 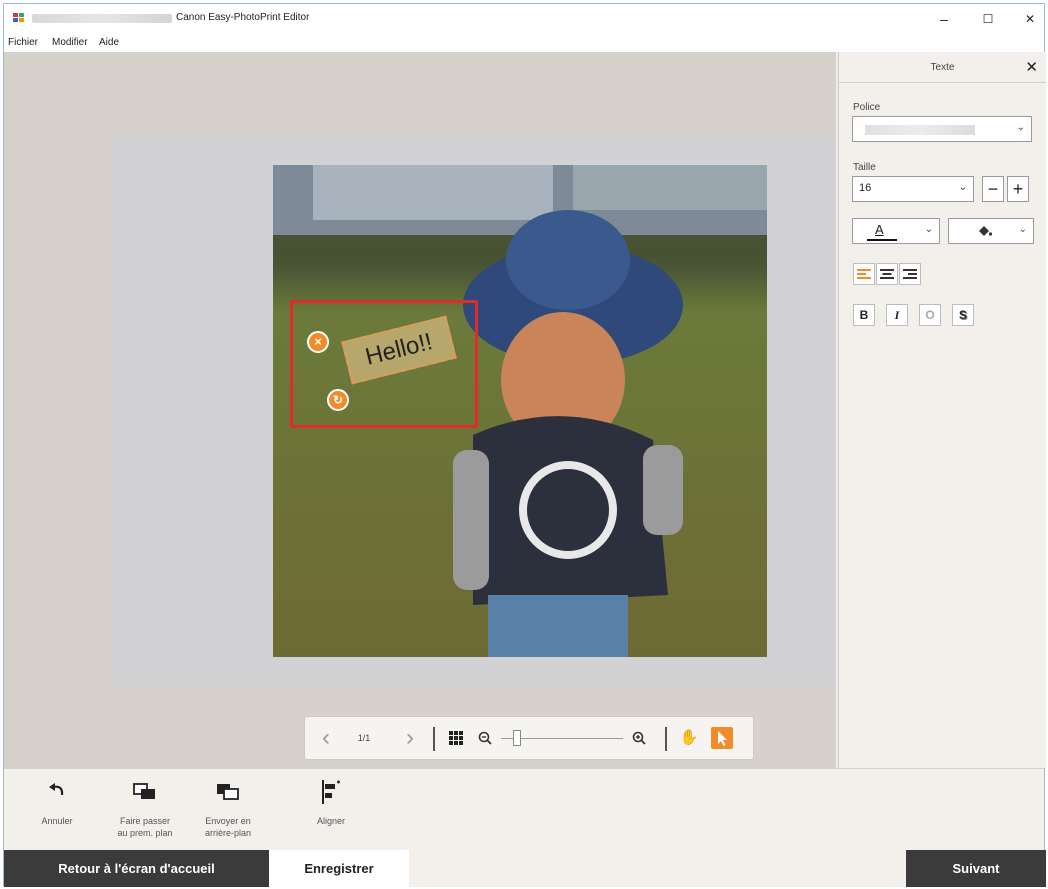 I want to click on page-indicator: 1/1, so click(x=364, y=738).